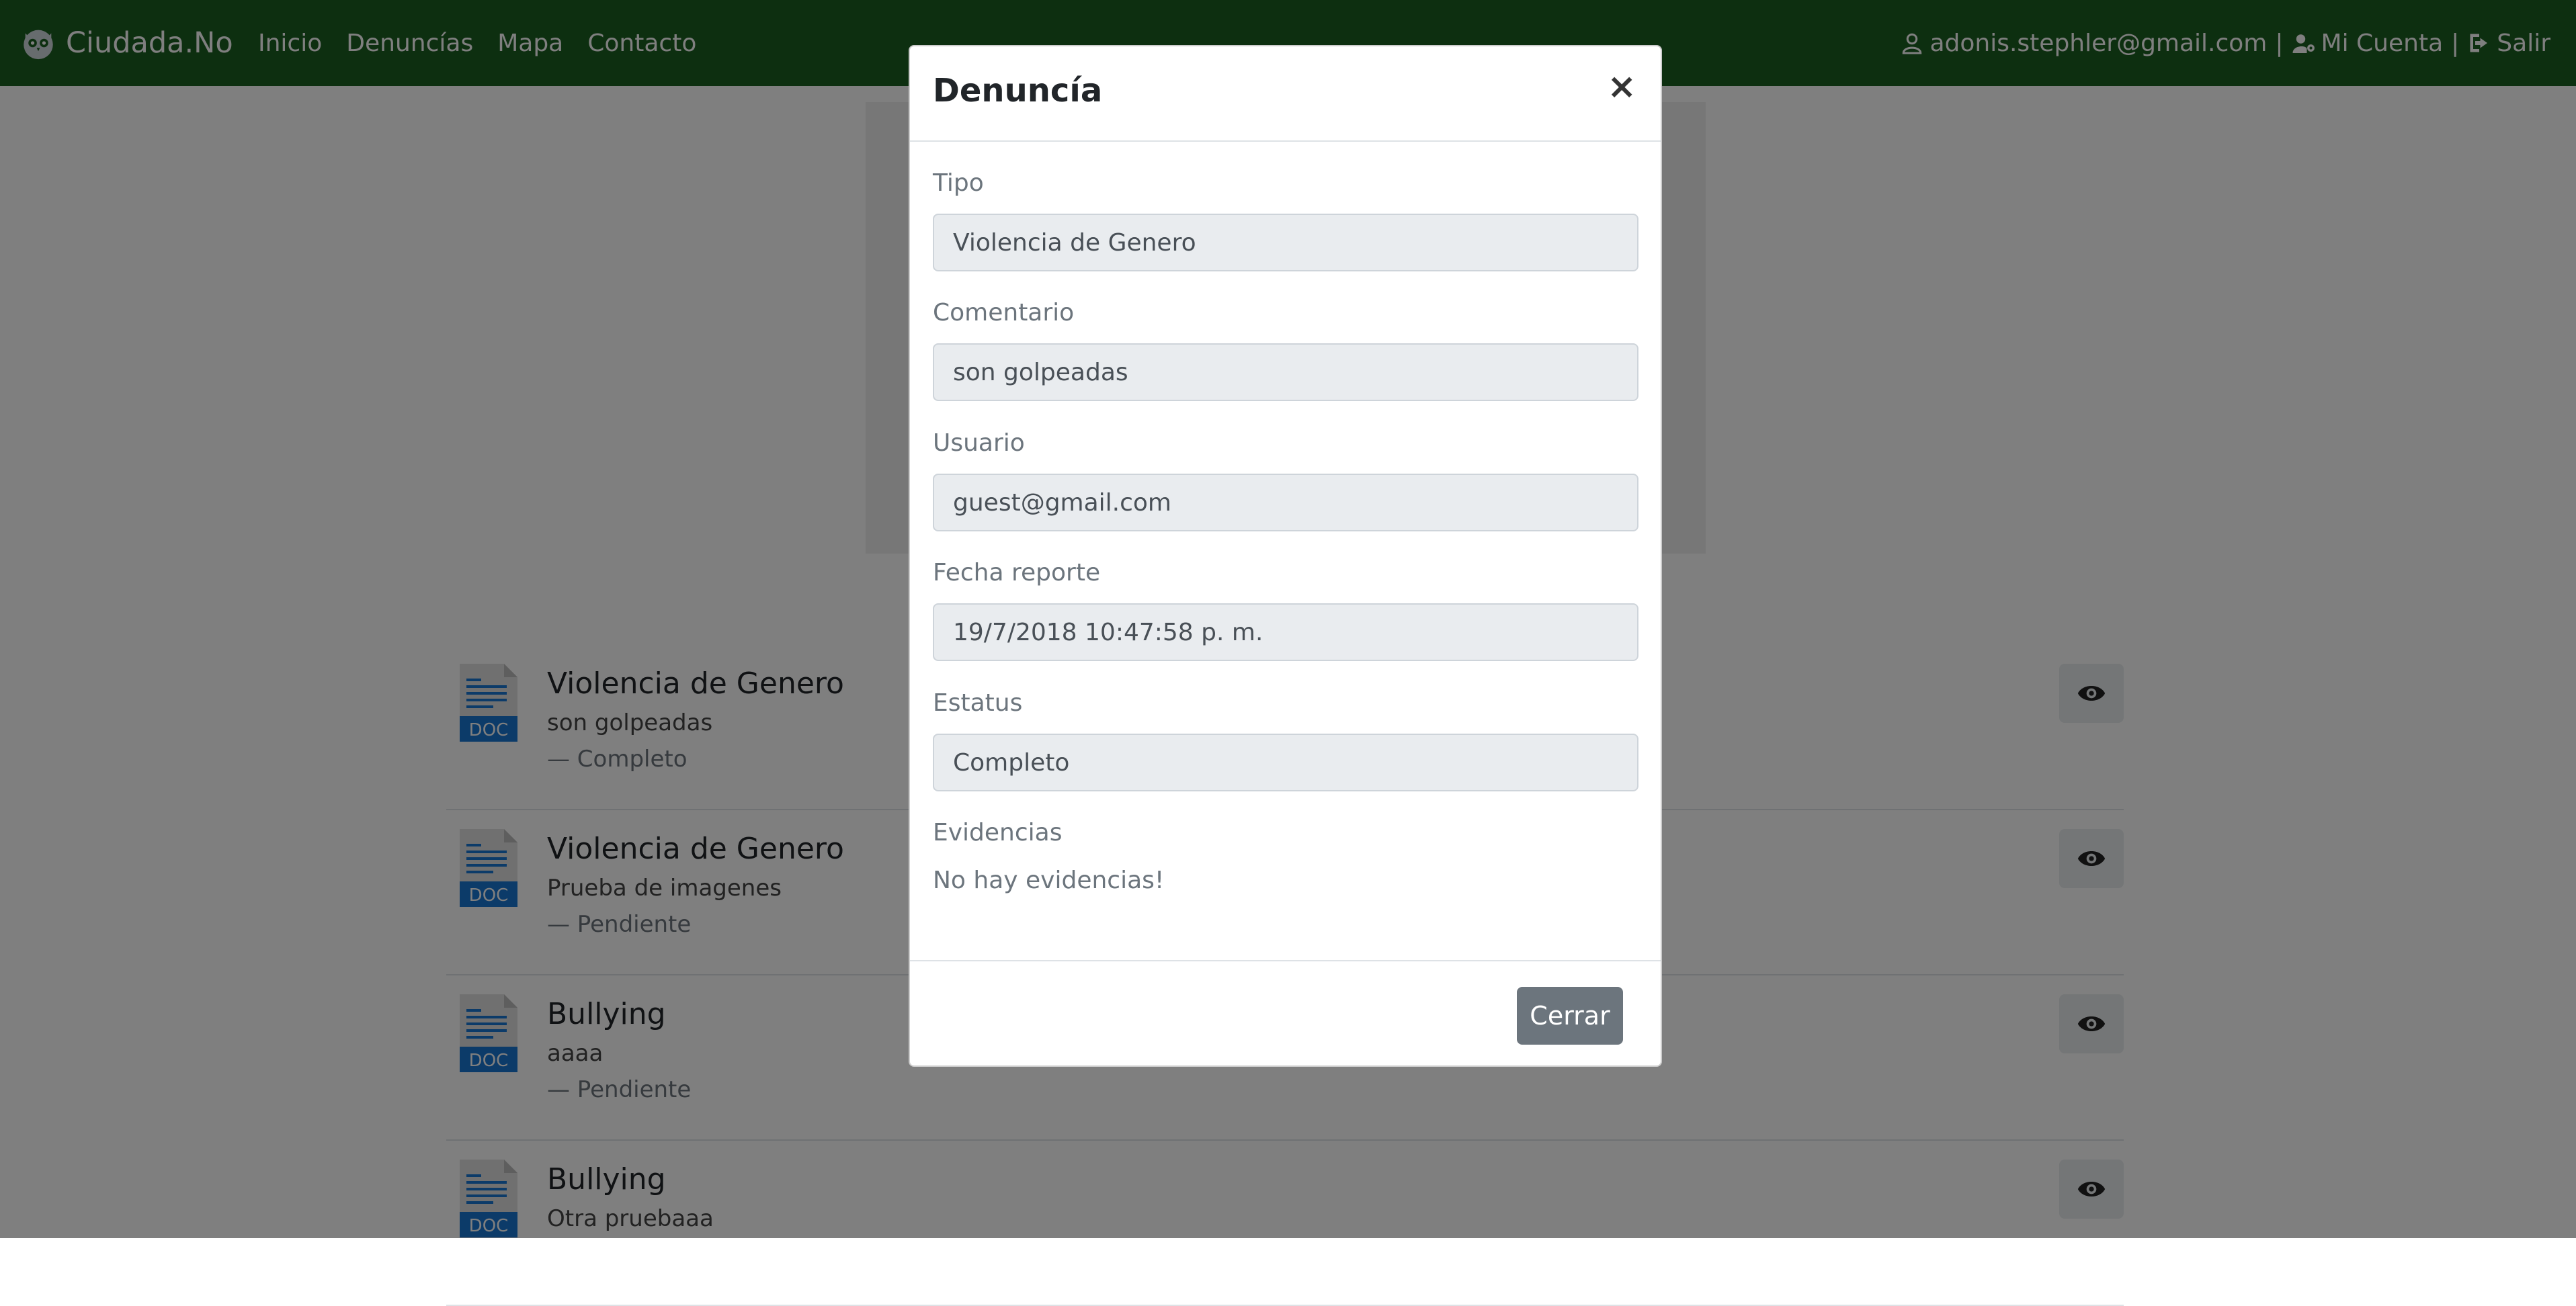  Describe the element at coordinates (979, 443) in the screenshot. I see `usuario-label: Usuario` at that location.